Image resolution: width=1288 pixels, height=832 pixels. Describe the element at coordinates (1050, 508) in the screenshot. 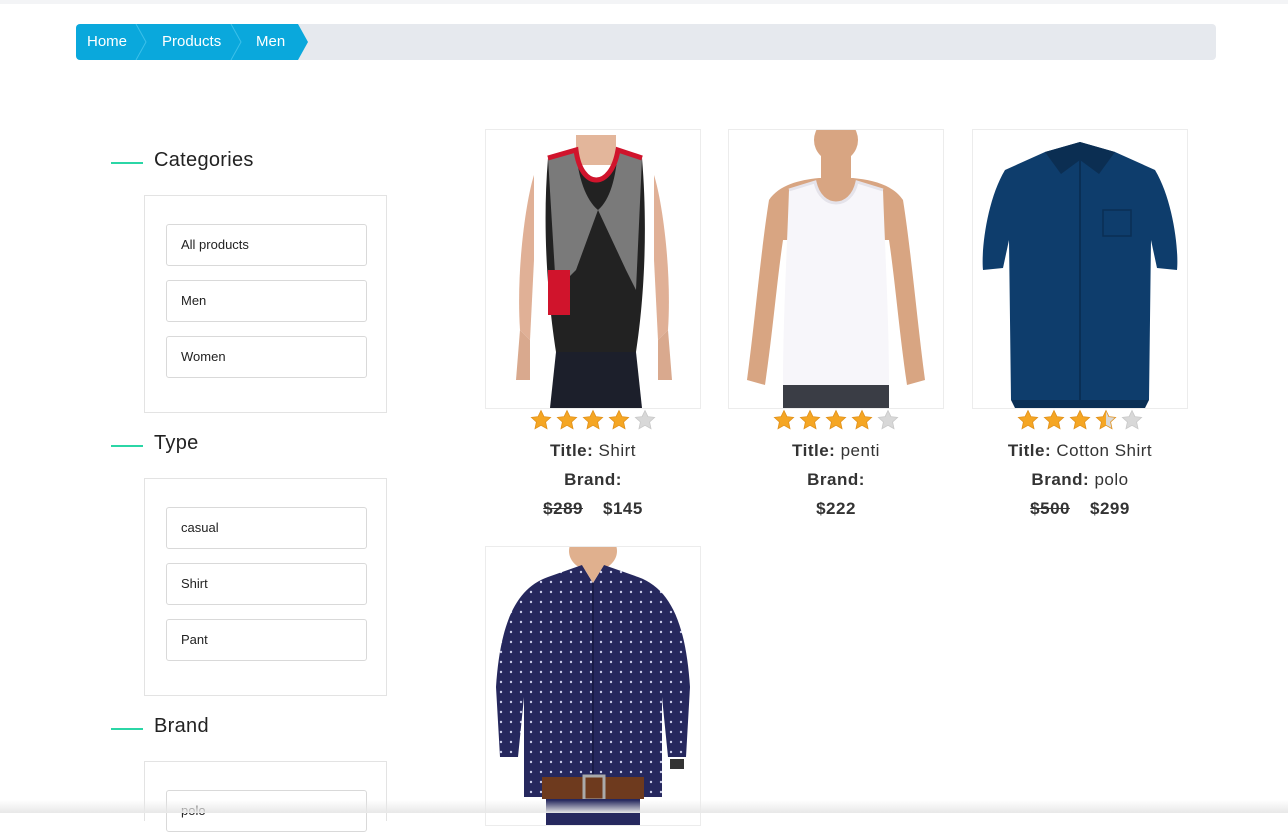

I see `old-price: $500` at that location.